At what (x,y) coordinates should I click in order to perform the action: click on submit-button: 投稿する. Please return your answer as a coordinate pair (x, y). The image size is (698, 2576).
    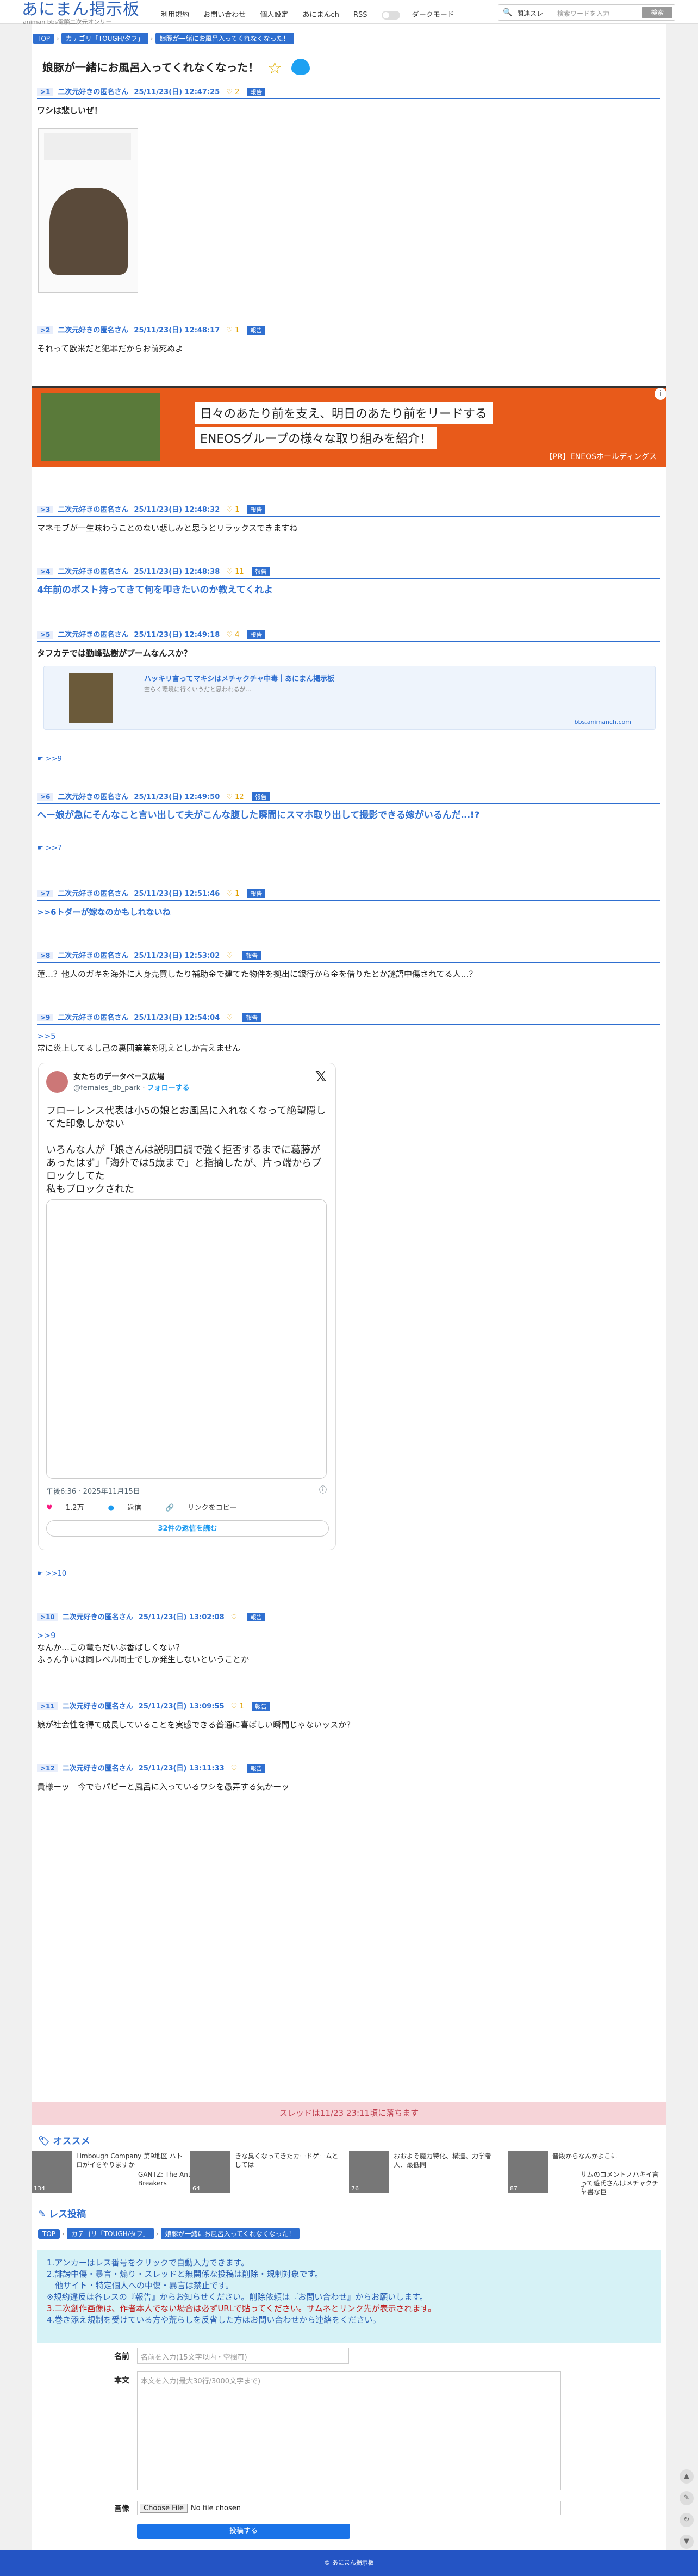
    Looking at the image, I should click on (244, 2532).